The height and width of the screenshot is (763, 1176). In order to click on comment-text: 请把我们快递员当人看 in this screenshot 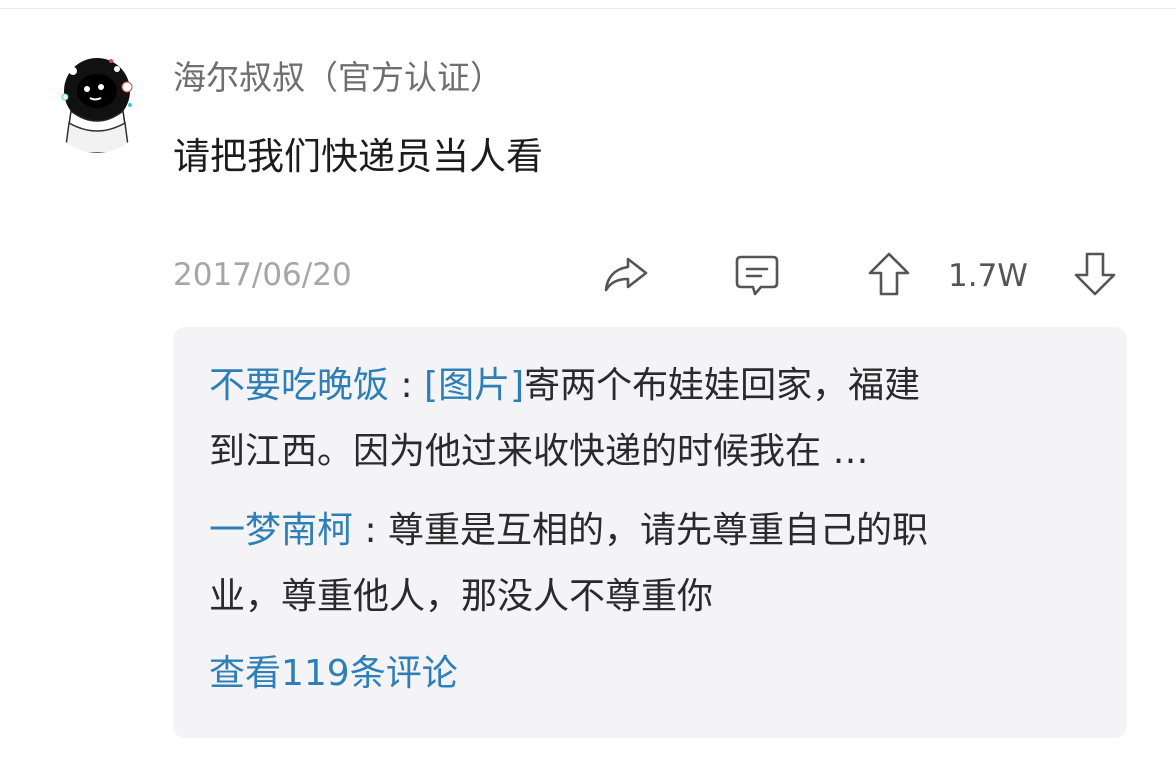, I will do `click(358, 156)`.